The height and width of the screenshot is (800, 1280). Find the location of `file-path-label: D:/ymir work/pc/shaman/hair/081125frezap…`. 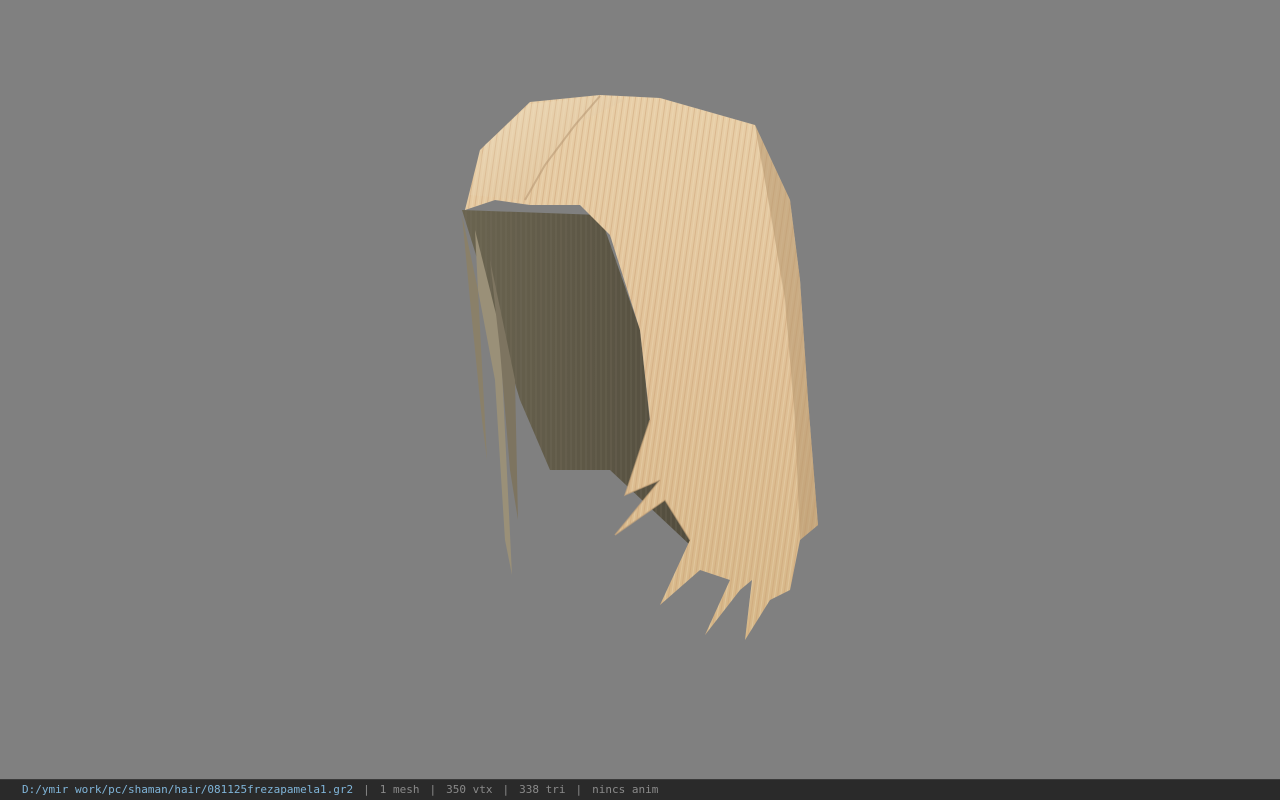

file-path-label: D:/ymir work/pc/shaman/hair/081125frezap… is located at coordinates (188, 789).